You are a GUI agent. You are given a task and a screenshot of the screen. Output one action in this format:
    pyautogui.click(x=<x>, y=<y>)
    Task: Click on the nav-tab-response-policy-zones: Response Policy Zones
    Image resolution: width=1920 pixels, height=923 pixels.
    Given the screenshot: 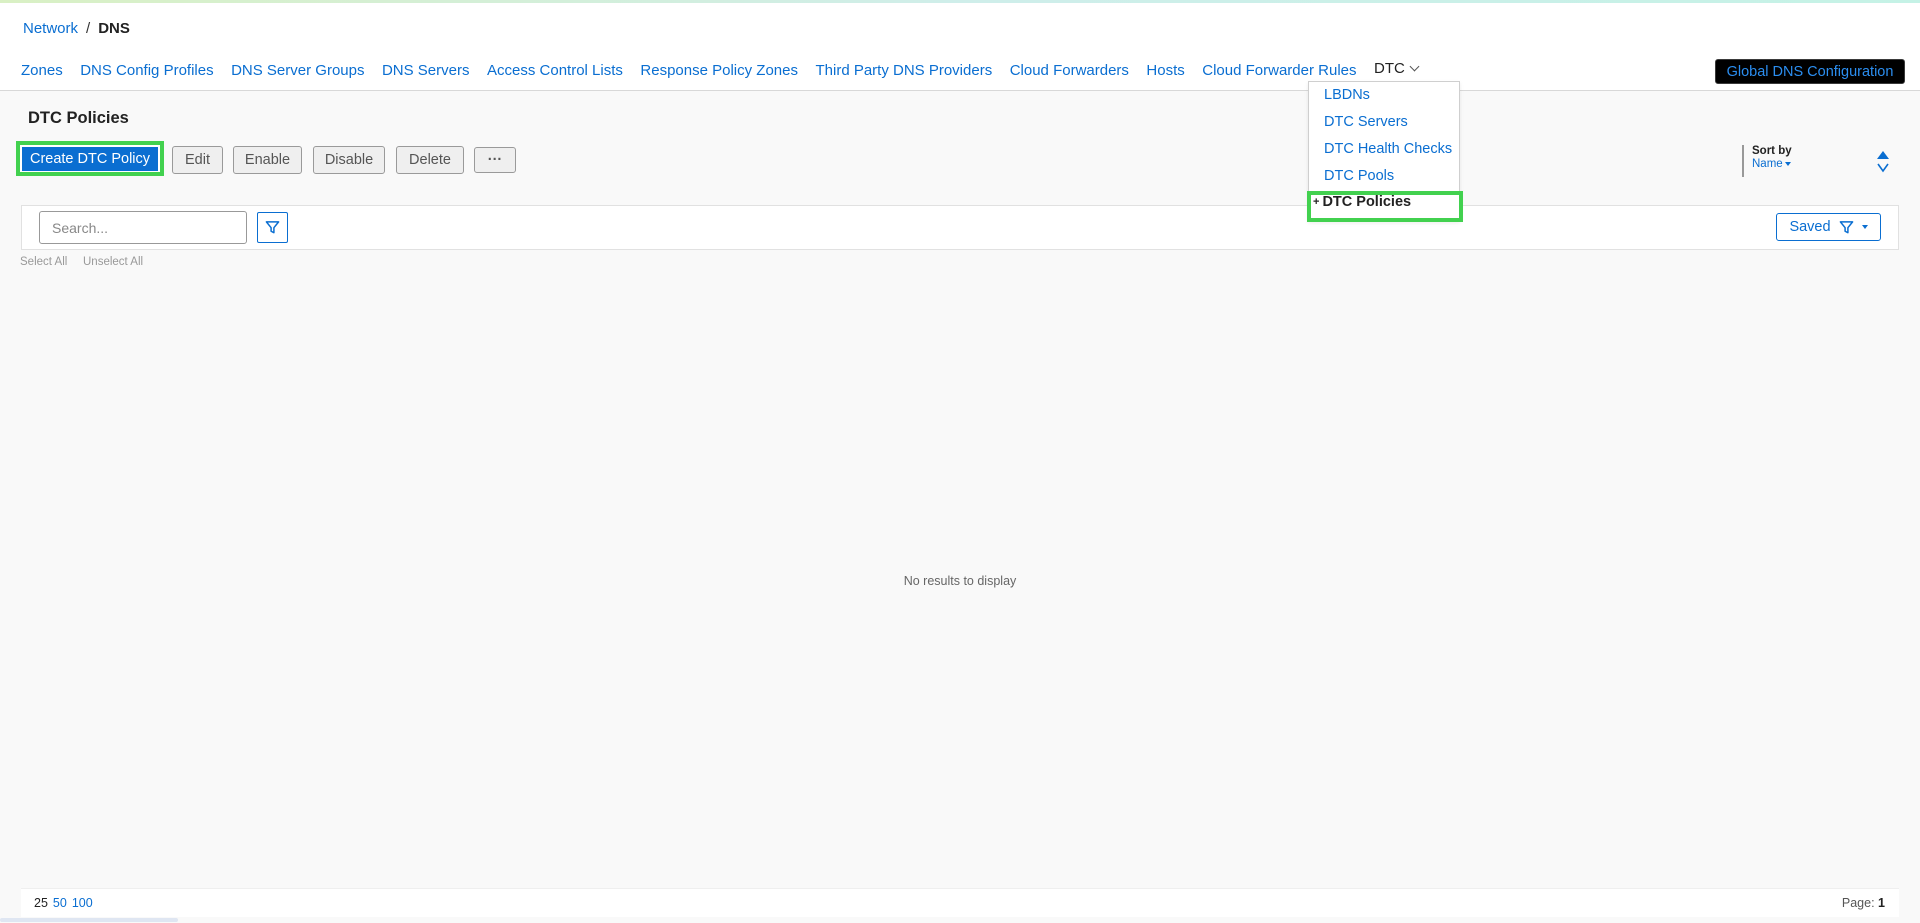 What is the action you would take?
    pyautogui.click(x=719, y=70)
    